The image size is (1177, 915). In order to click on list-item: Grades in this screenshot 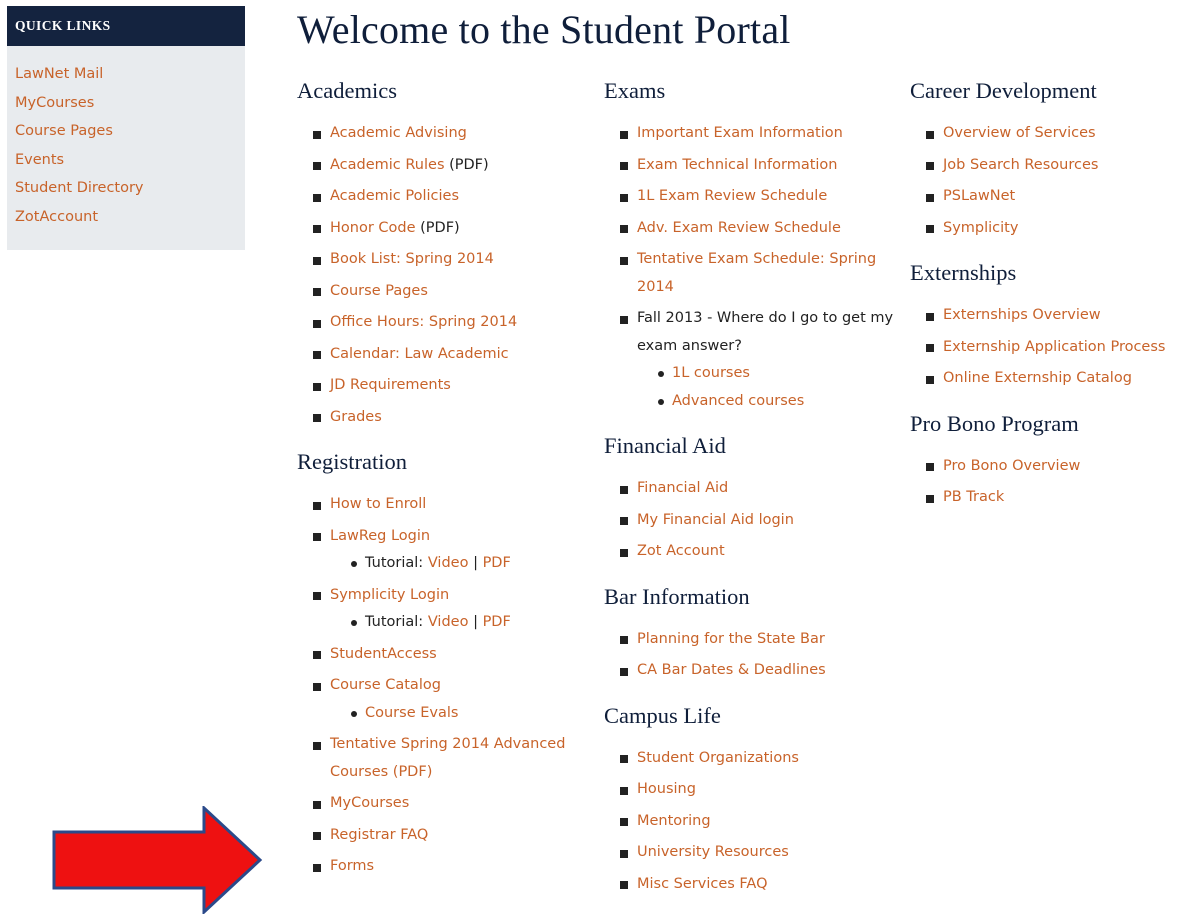, I will do `click(450, 418)`.